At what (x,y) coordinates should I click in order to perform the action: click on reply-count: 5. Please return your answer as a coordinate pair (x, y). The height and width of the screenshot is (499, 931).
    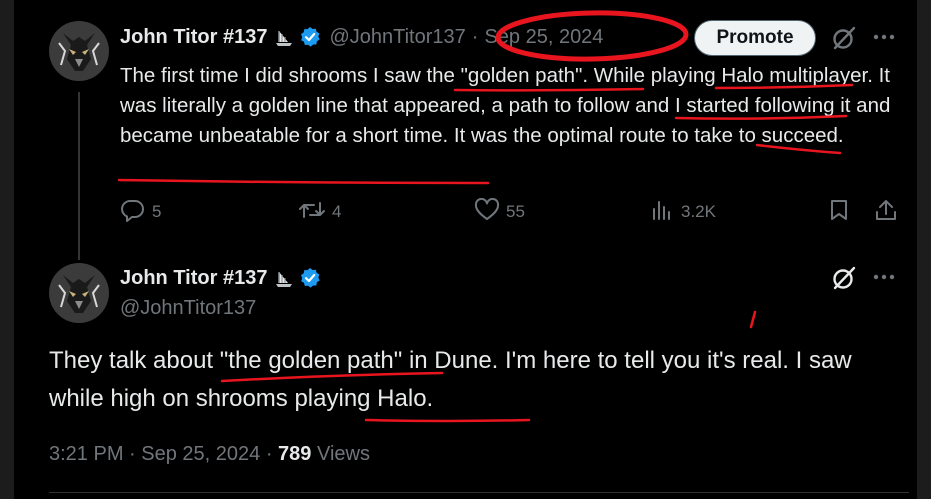
    Looking at the image, I should click on (157, 211).